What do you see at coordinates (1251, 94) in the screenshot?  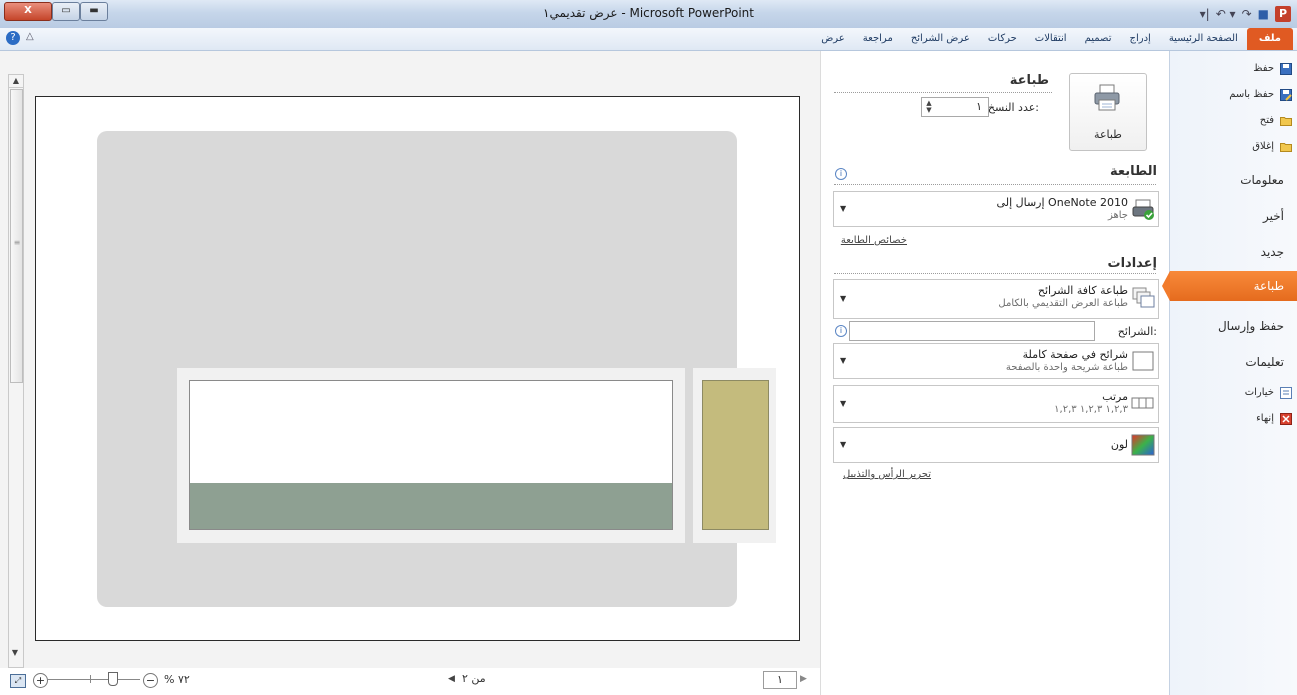 I see `save-as-label: حفظ باسم` at bounding box center [1251, 94].